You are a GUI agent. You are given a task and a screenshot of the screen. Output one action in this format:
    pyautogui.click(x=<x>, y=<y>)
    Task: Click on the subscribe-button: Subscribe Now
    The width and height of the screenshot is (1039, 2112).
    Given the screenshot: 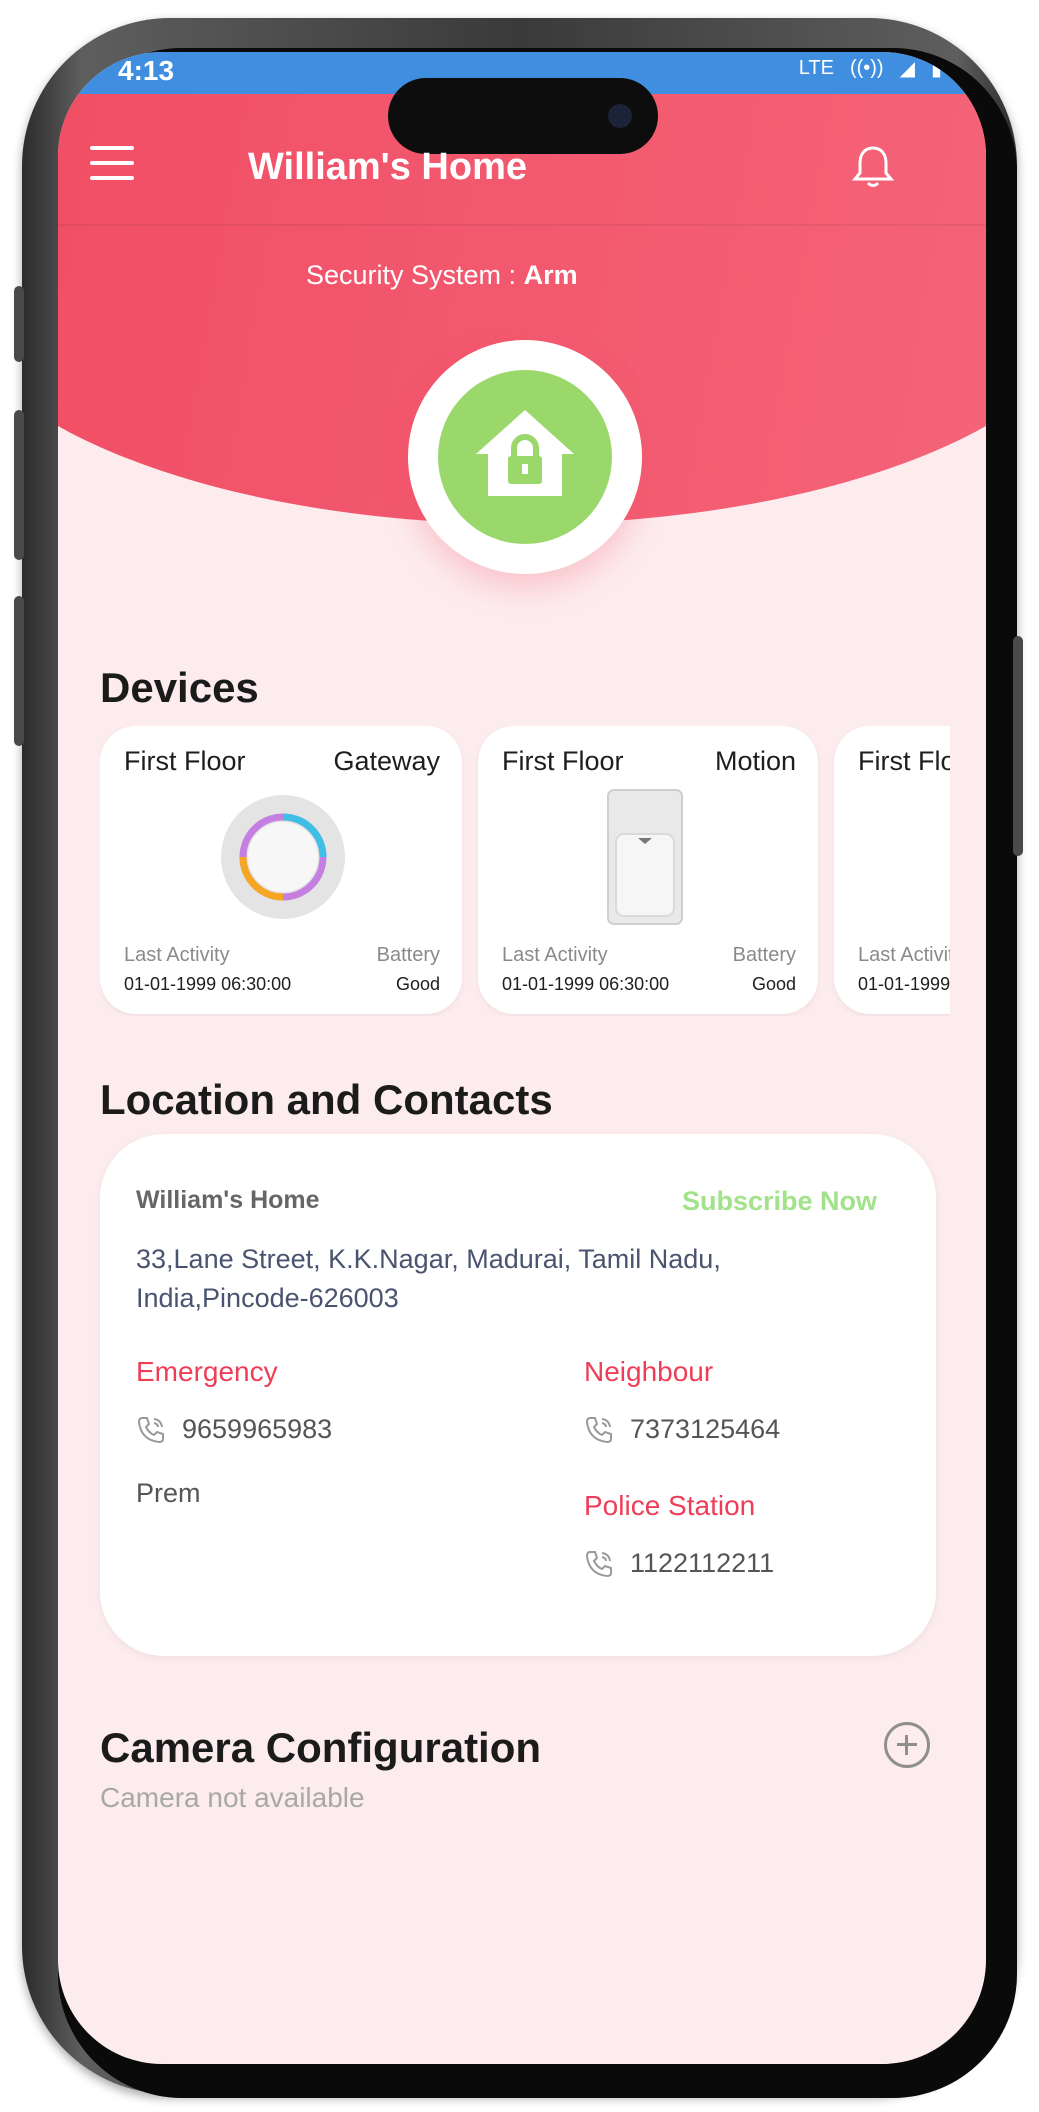 What is the action you would take?
    pyautogui.click(x=779, y=1201)
    